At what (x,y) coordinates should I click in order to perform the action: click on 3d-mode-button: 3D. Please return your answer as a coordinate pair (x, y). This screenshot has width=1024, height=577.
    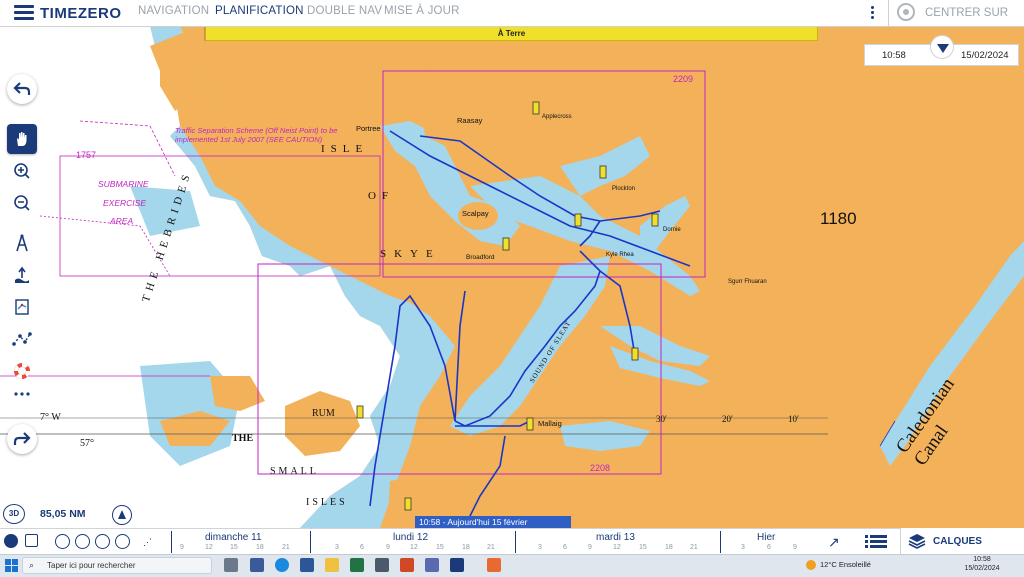
    Looking at the image, I should click on (14, 514).